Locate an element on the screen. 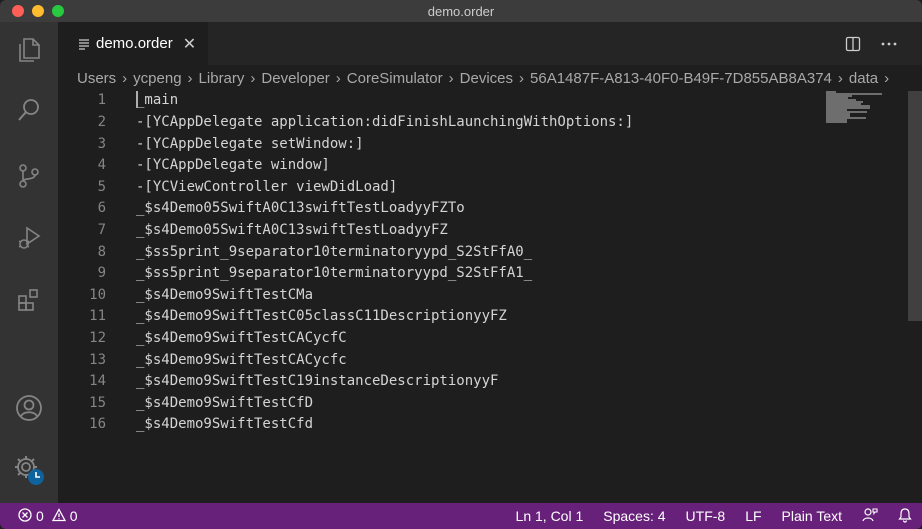  code-line: 7 _$s4Demo05SwiftA0C13swiftTestLoadyyFZ is located at coordinates (438, 229).